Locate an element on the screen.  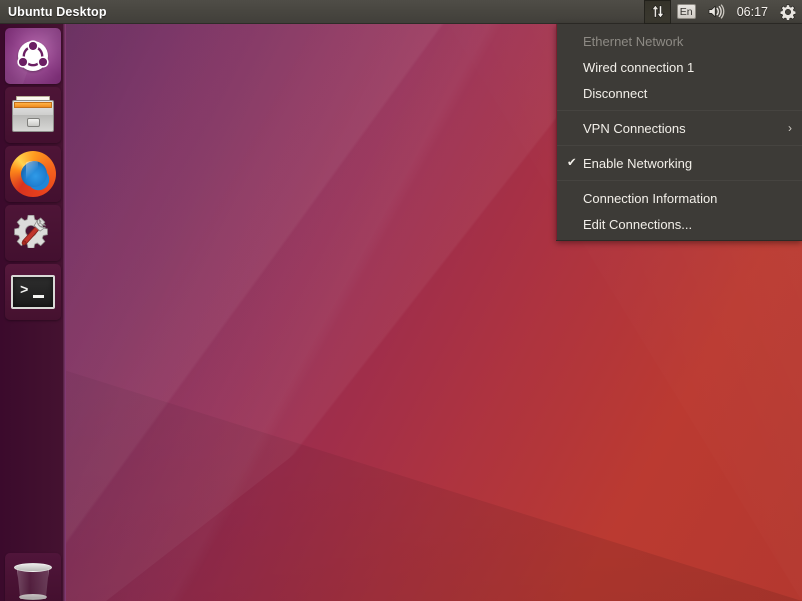
keyboard-layout-label: En is located at coordinates (686, 11).